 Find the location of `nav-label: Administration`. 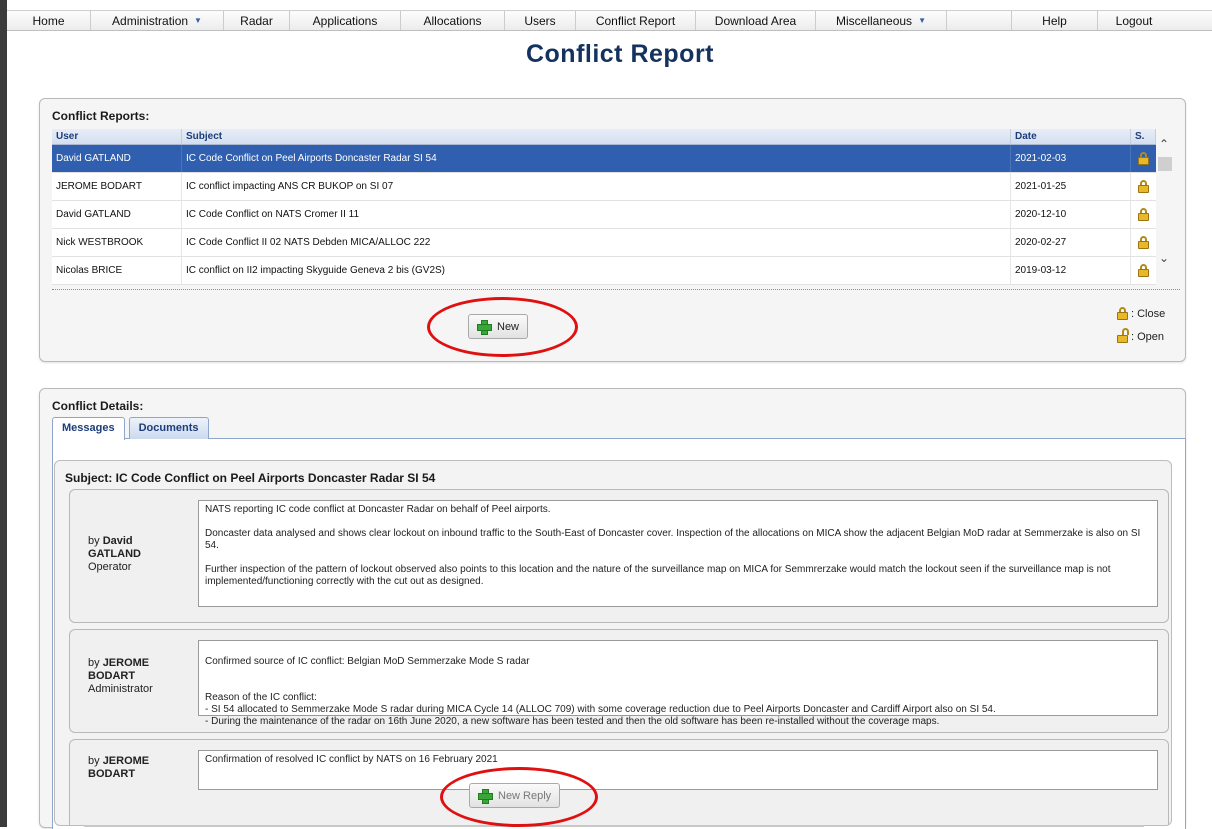

nav-label: Administration is located at coordinates (150, 20).